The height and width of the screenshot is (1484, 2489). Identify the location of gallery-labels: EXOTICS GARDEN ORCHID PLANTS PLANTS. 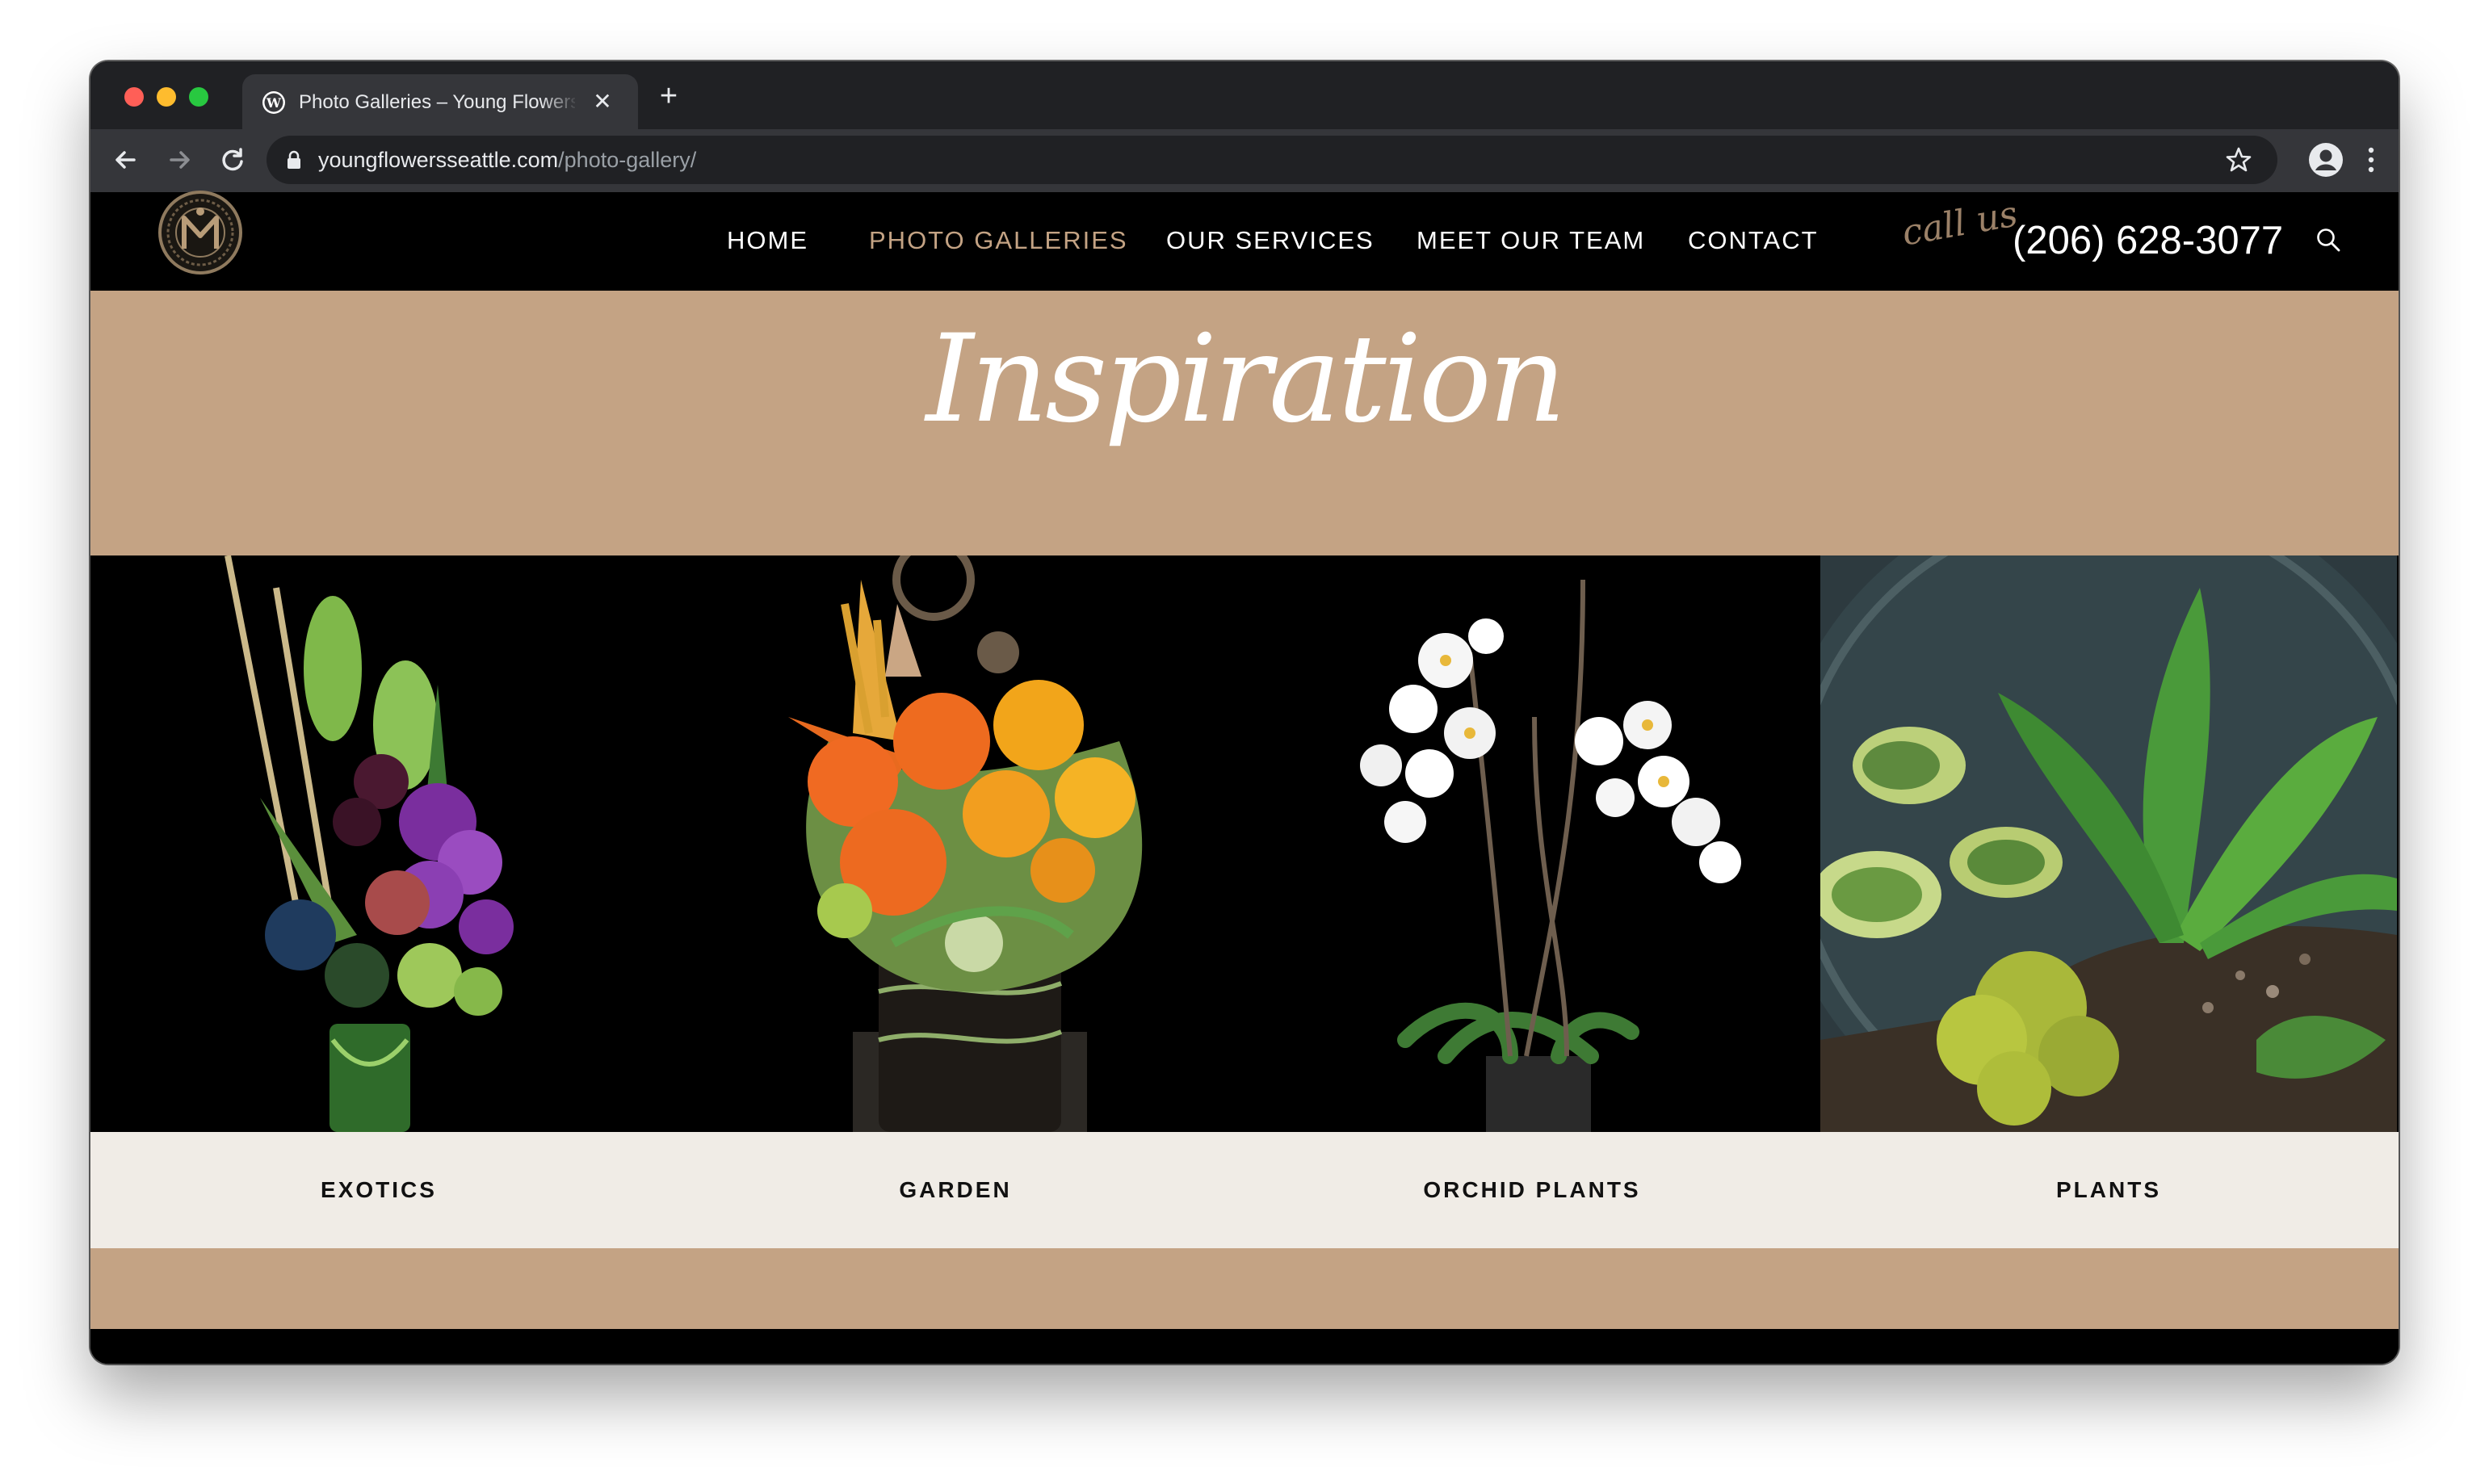
(1244, 1190).